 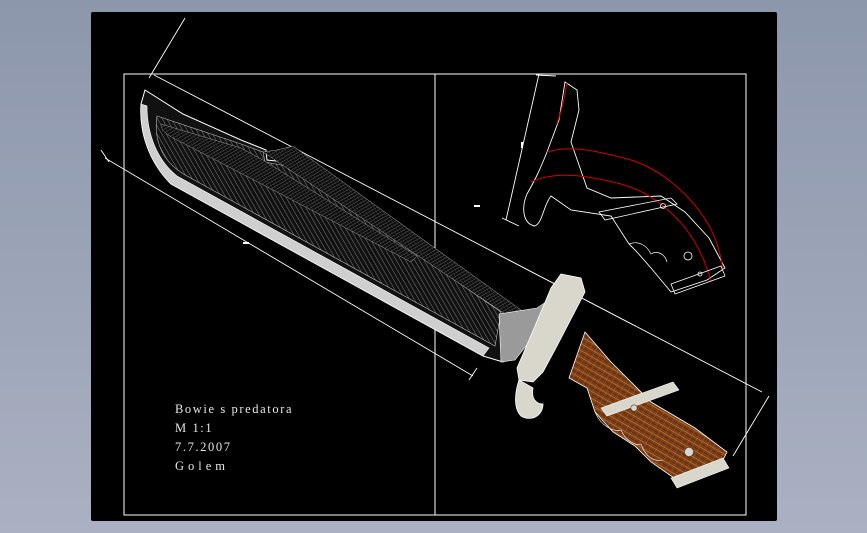 I want to click on handle-detail-view, so click(x=624, y=188).